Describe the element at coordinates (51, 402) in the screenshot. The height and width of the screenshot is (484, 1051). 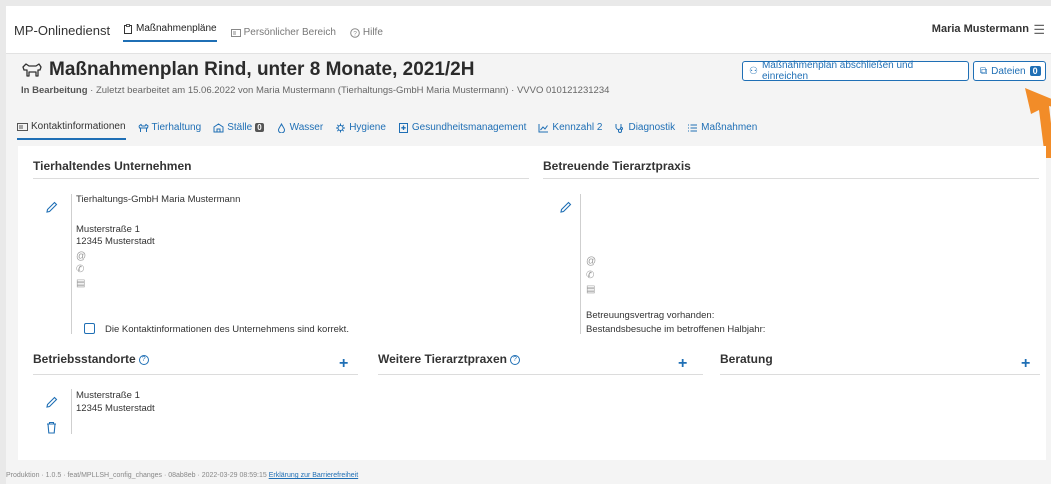
I see `edit-location-pencil-icon` at that location.